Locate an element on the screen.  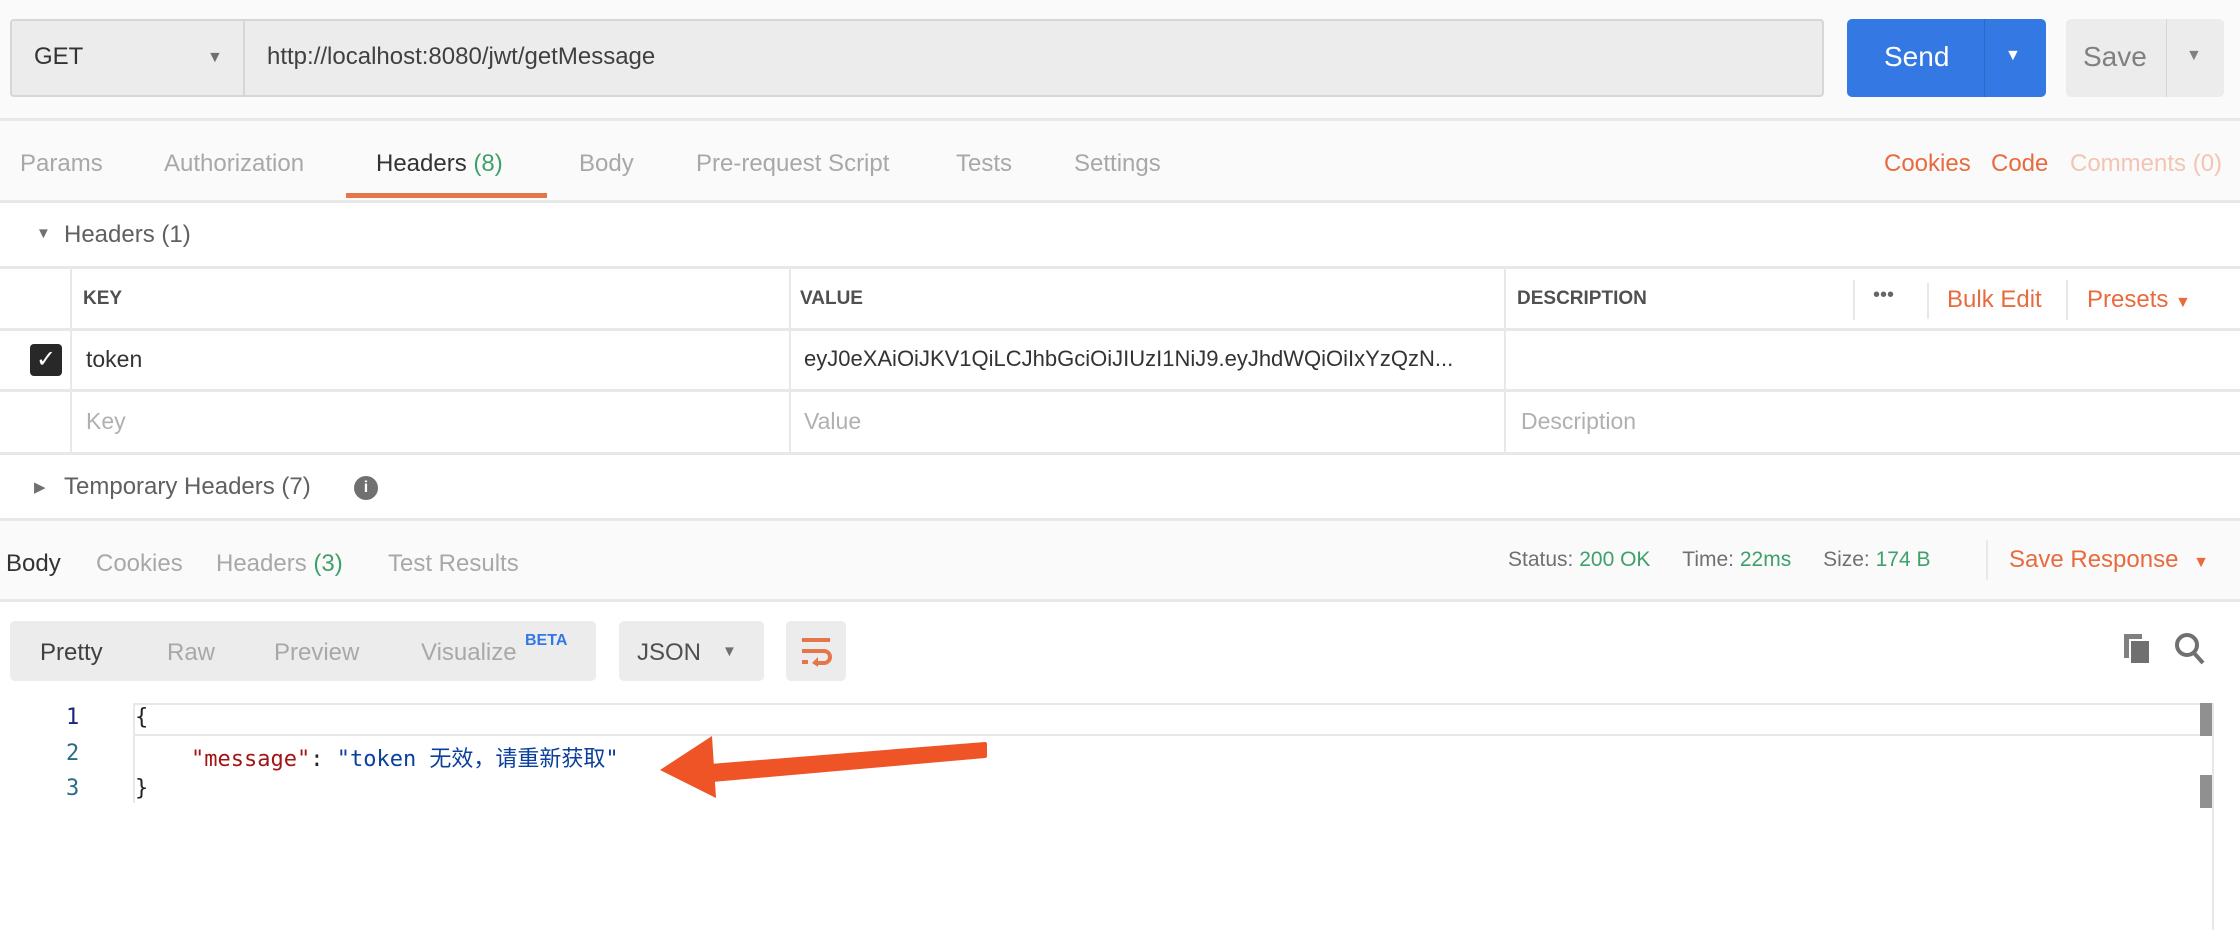
url-input: http://localhost:8080/jwt/getMessage is located at coordinates (461, 57).